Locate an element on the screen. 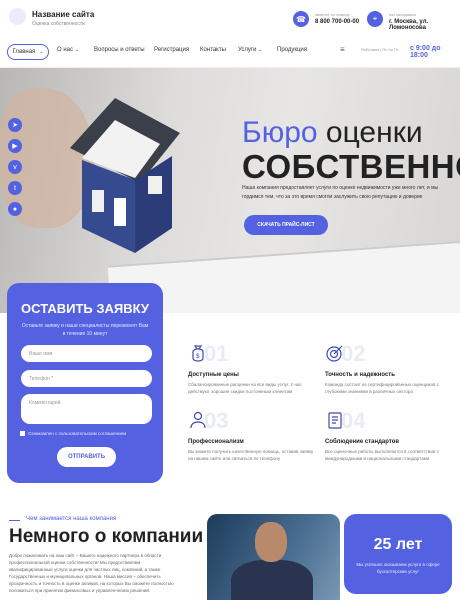  download-price-button: СКАЧАТЬ ПРАЙС-ЛИСТ is located at coordinates (286, 225).